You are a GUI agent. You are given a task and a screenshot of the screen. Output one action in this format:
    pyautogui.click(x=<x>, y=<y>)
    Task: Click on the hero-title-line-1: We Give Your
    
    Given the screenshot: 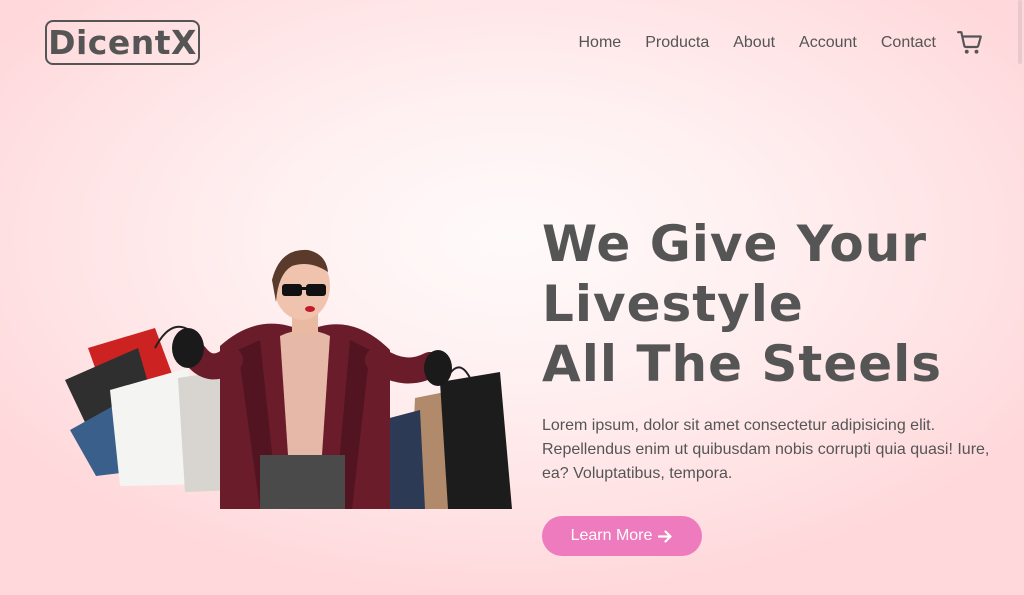 What is the action you would take?
    pyautogui.click(x=734, y=244)
    